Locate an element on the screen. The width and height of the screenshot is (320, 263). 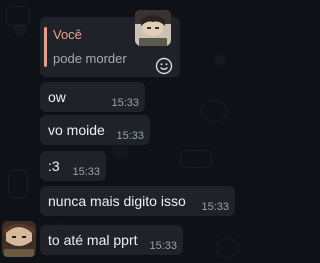
message-bubble: to até mal pprt 15:33 is located at coordinates (111, 240).